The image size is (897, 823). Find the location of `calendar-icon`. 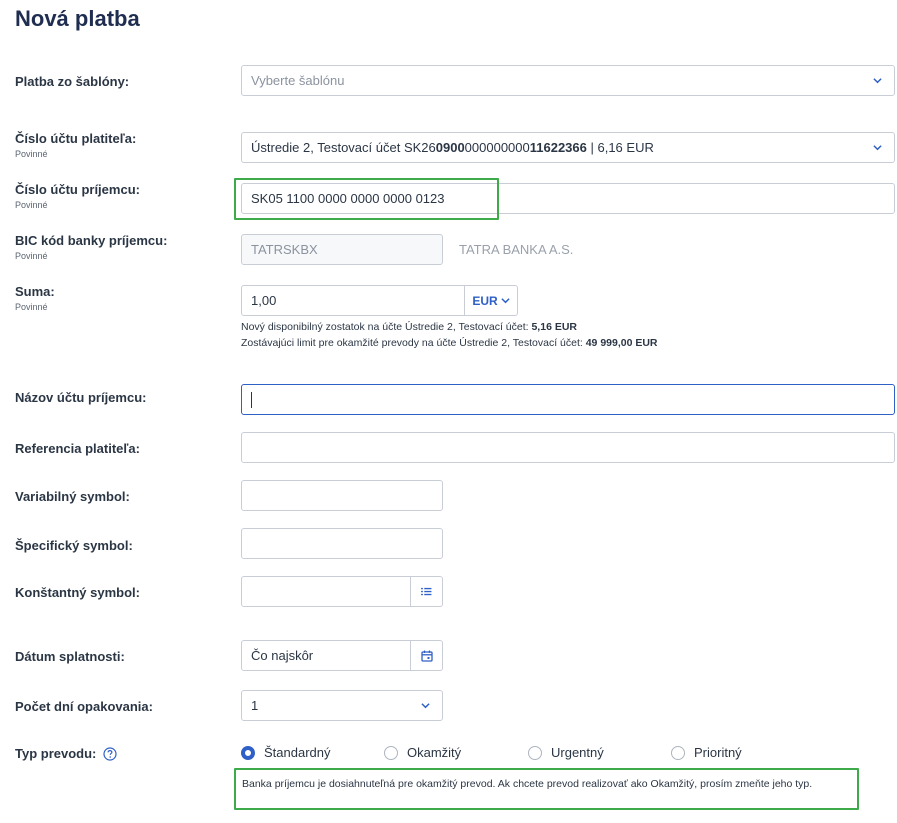

calendar-icon is located at coordinates (426, 656).